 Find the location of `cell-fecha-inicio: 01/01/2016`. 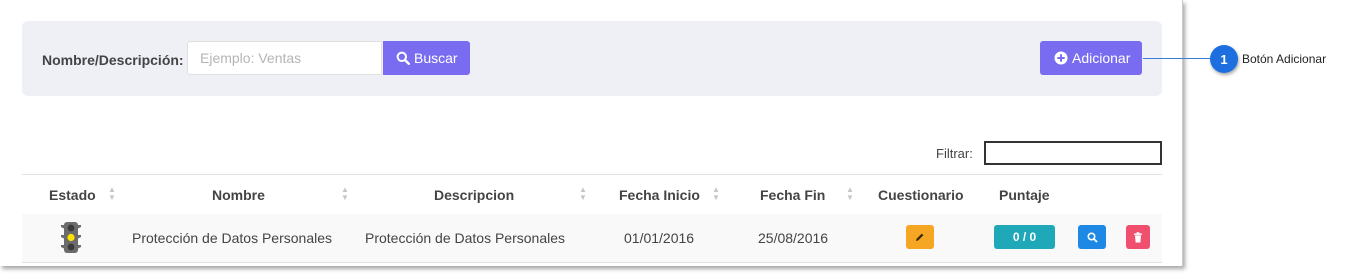

cell-fecha-inicio: 01/01/2016 is located at coordinates (659, 238).